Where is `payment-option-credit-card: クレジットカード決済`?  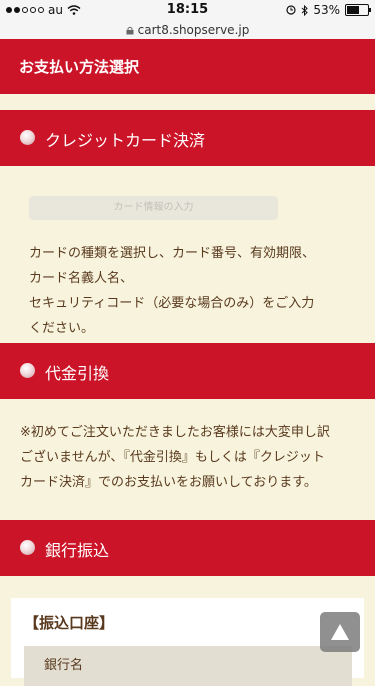 payment-option-credit-card: クレジットカード決済 is located at coordinates (187, 138).